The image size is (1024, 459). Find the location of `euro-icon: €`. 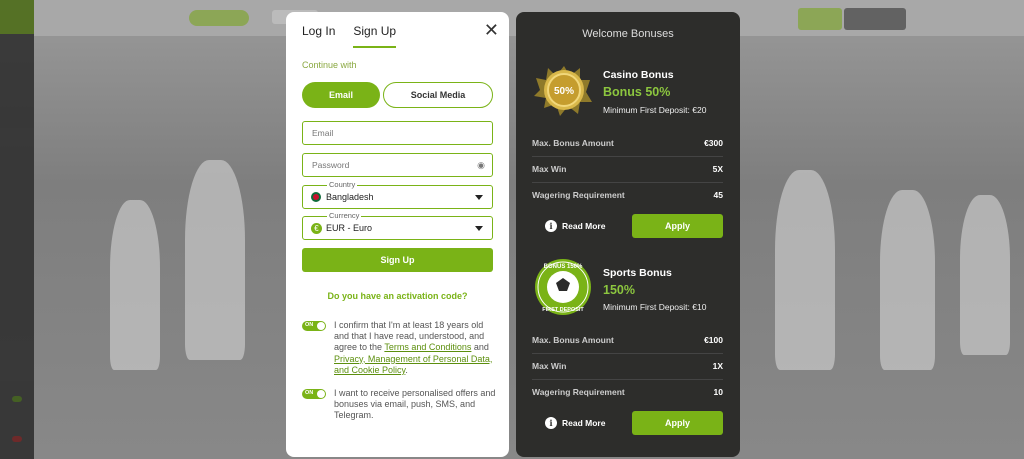

euro-icon: € is located at coordinates (316, 228).